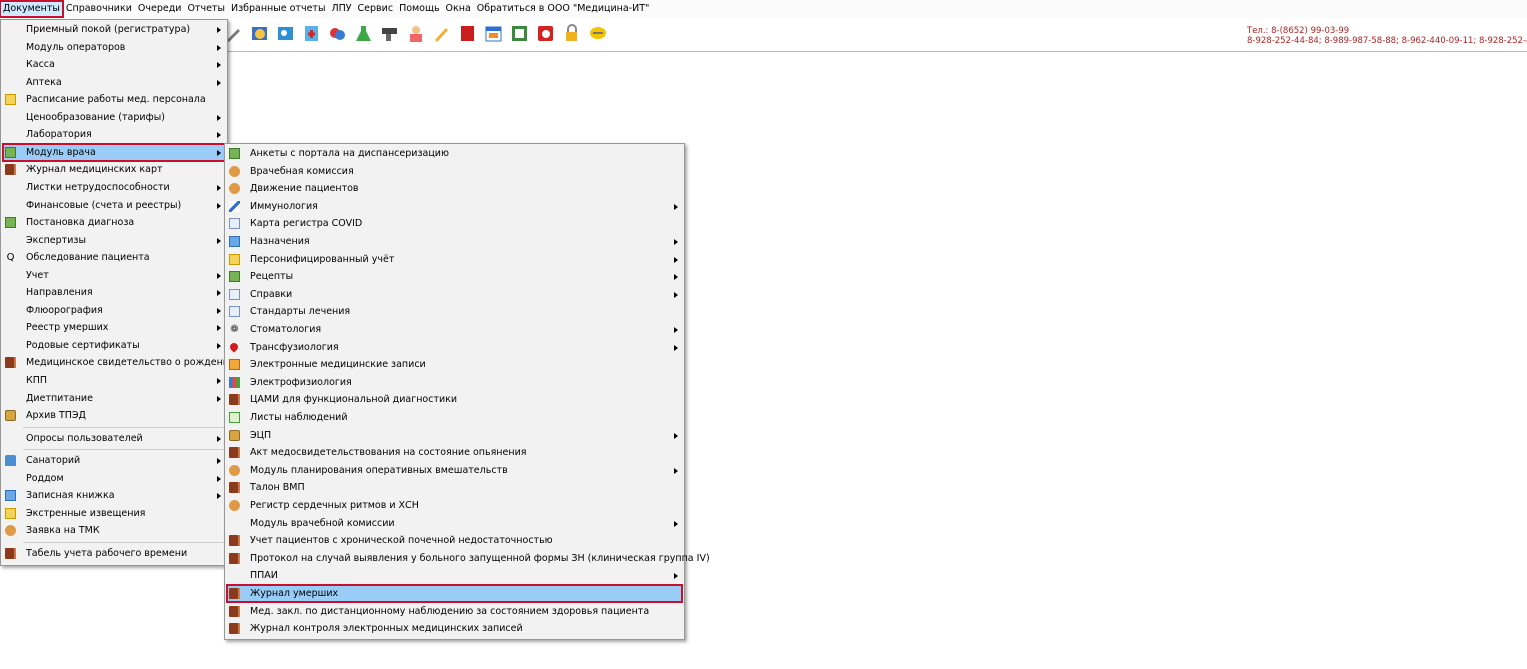 This screenshot has width=1527, height=669. I want to click on menu-item: Постановка диагноза, so click(114, 222).